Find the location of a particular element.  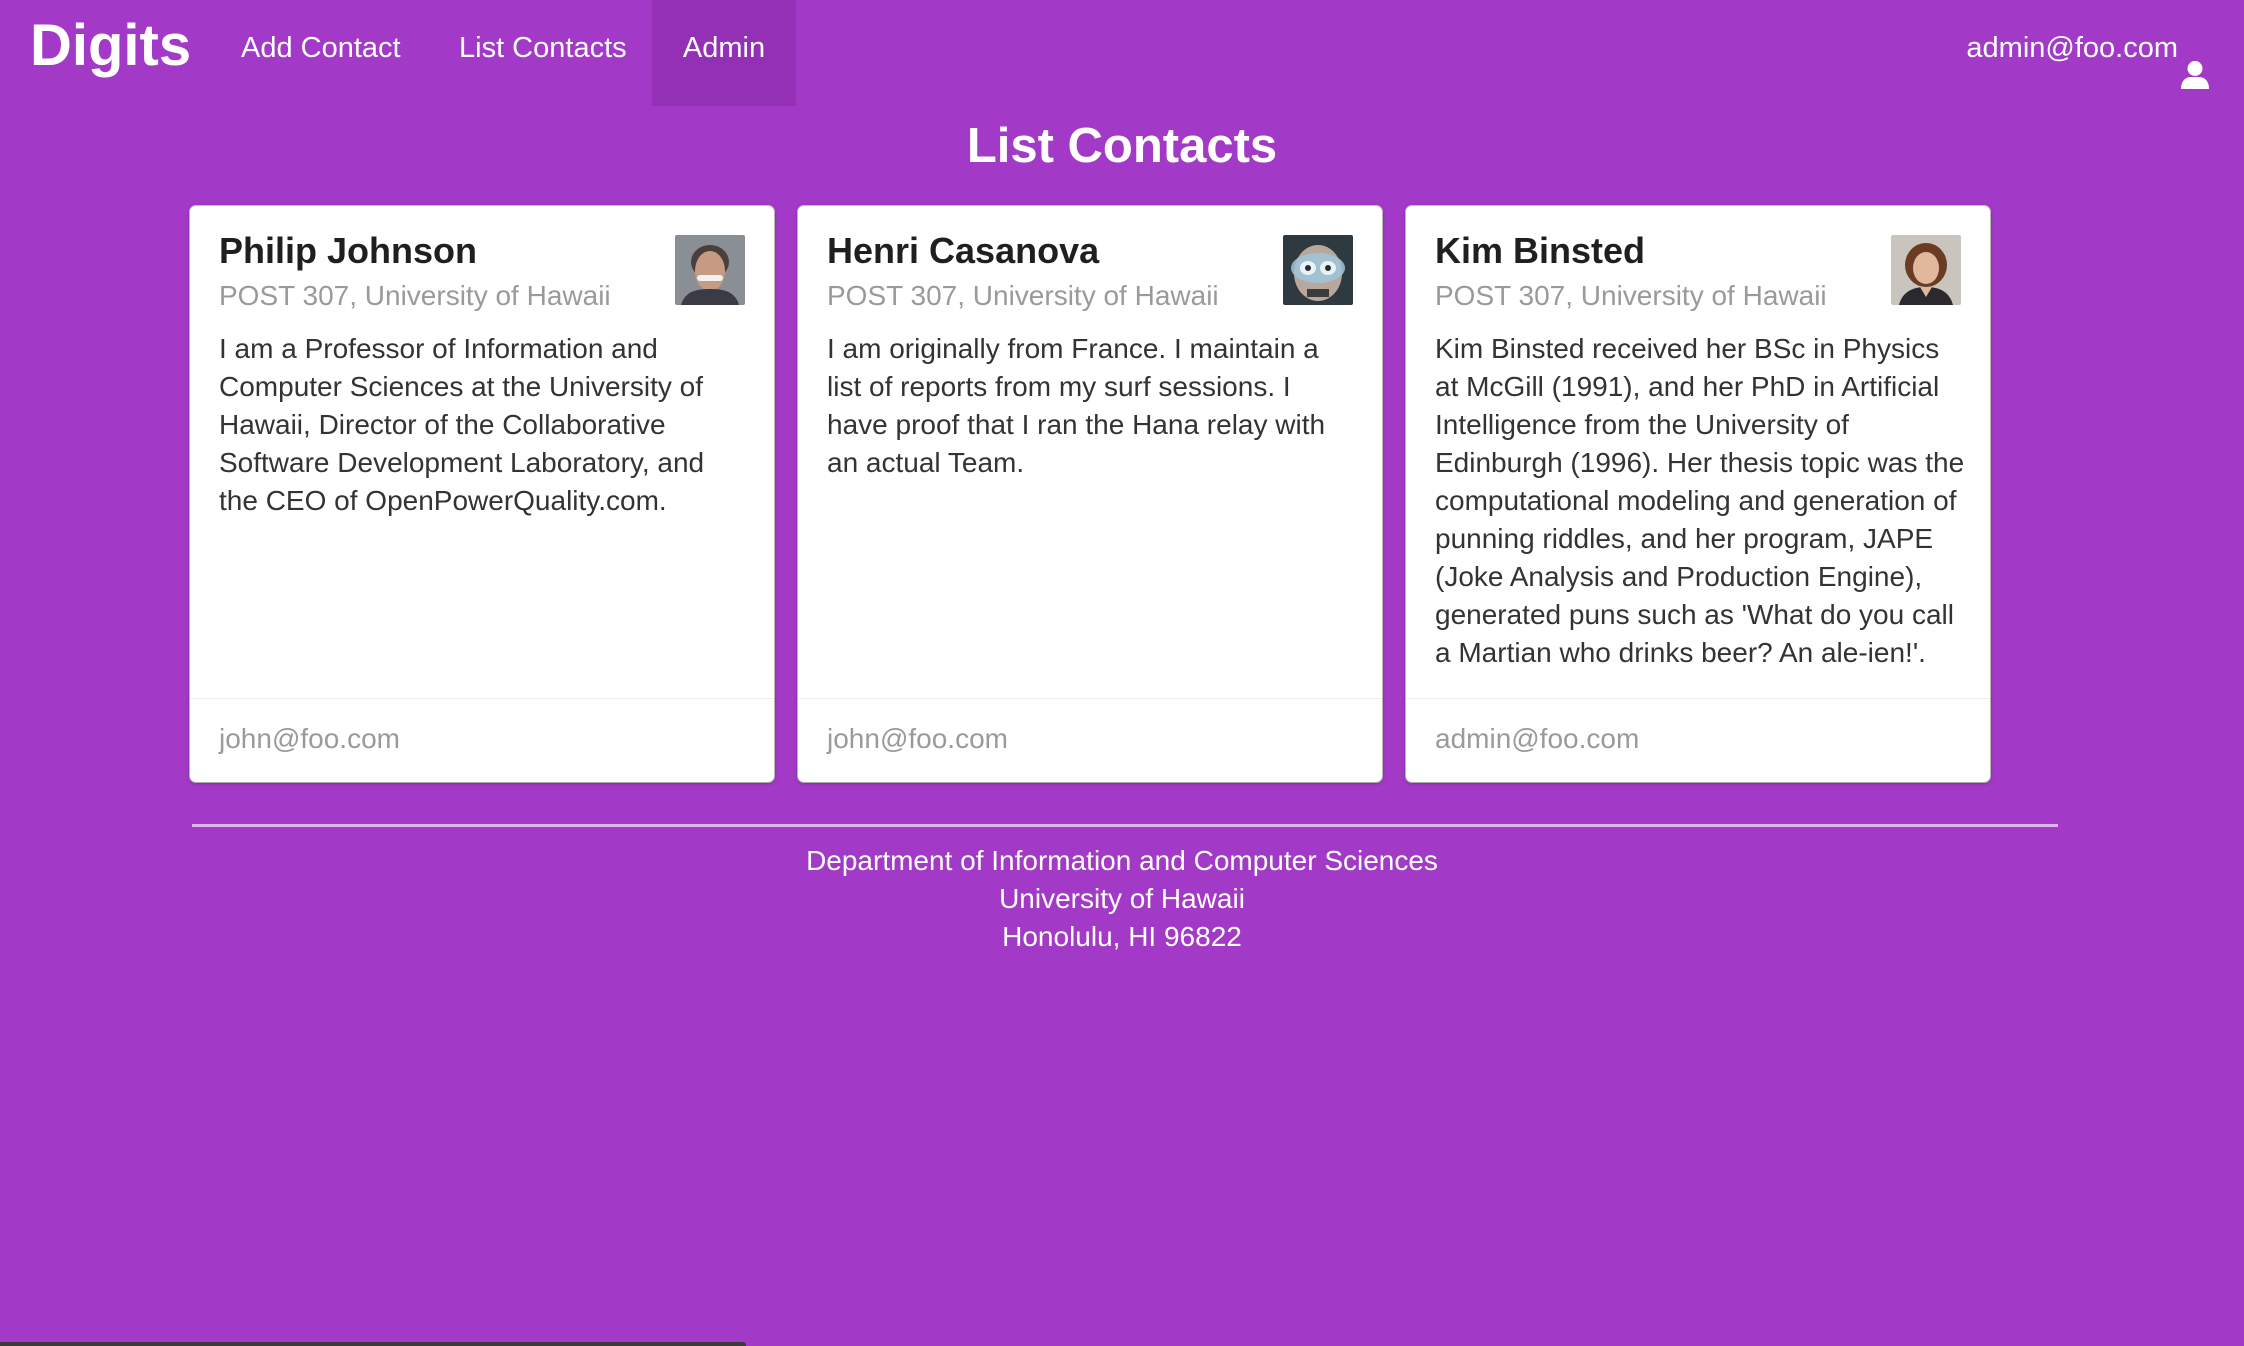

contact-name: Henri Casanova is located at coordinates (963, 250).